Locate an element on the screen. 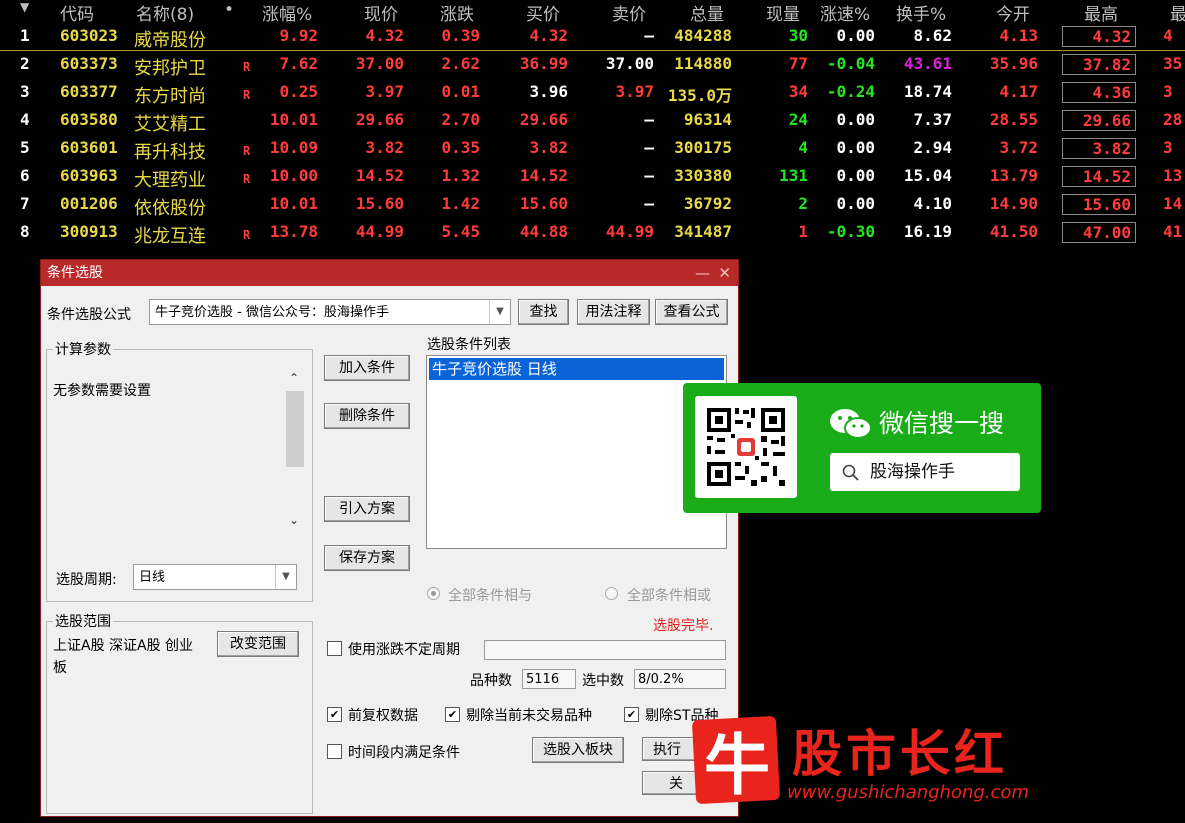 Image resolution: width=1185 pixels, height=823 pixels. find-button: 查找 is located at coordinates (543, 312).